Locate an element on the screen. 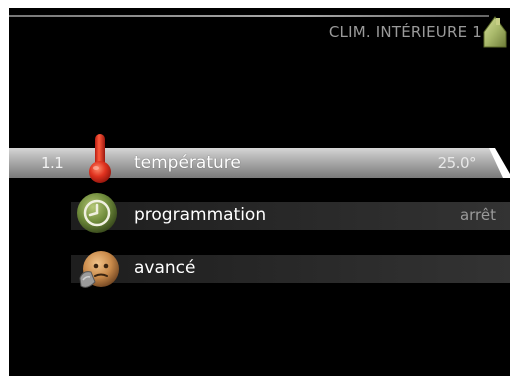  house-icon is located at coordinates (495, 32).